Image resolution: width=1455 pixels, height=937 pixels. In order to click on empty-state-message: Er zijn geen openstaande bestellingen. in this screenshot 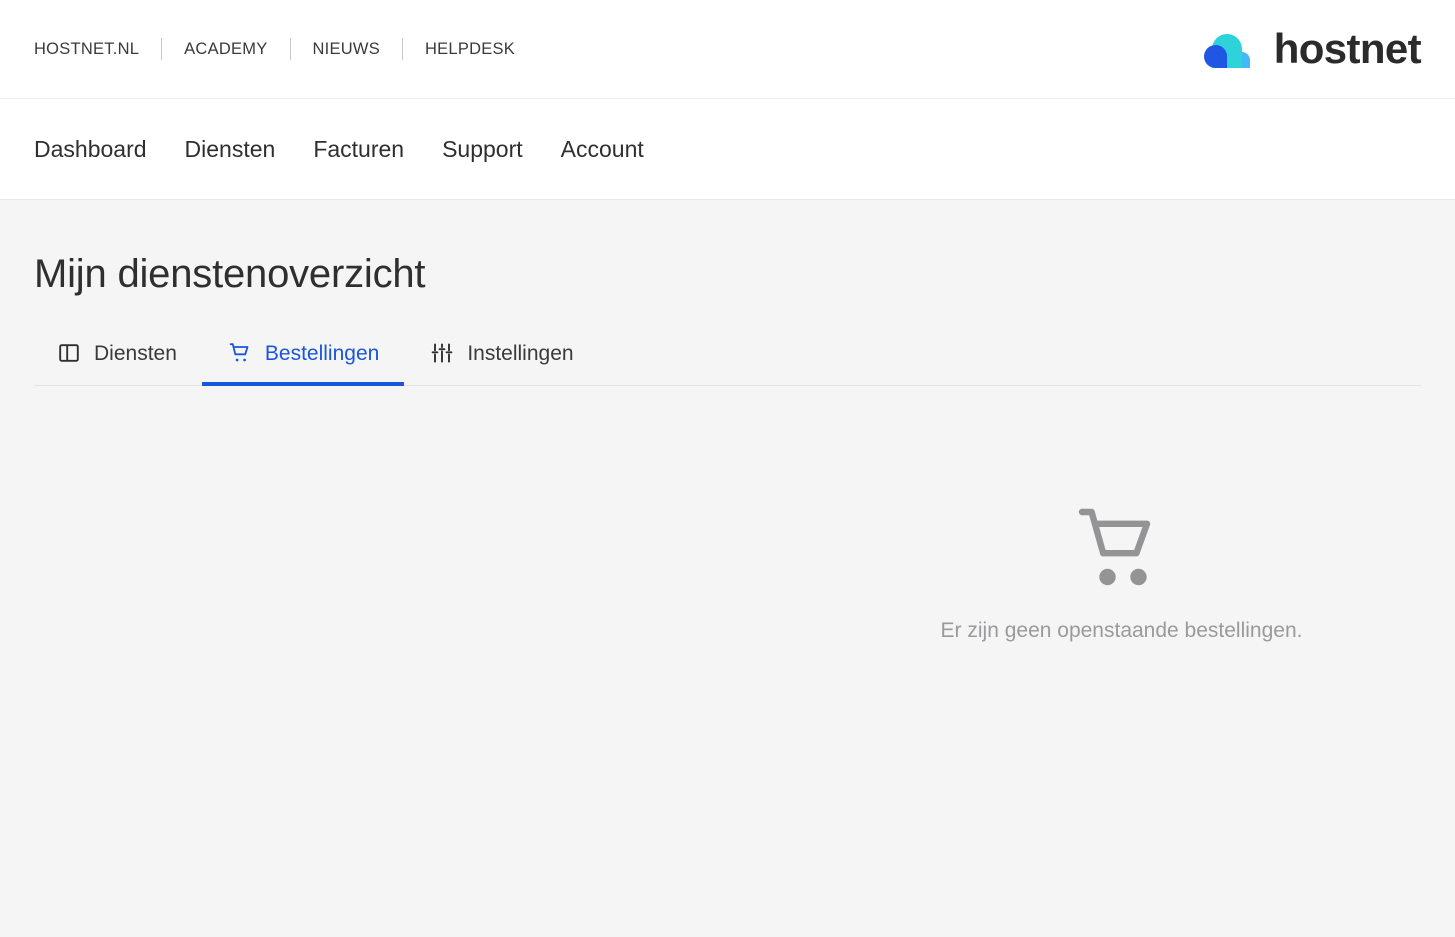, I will do `click(1121, 630)`.